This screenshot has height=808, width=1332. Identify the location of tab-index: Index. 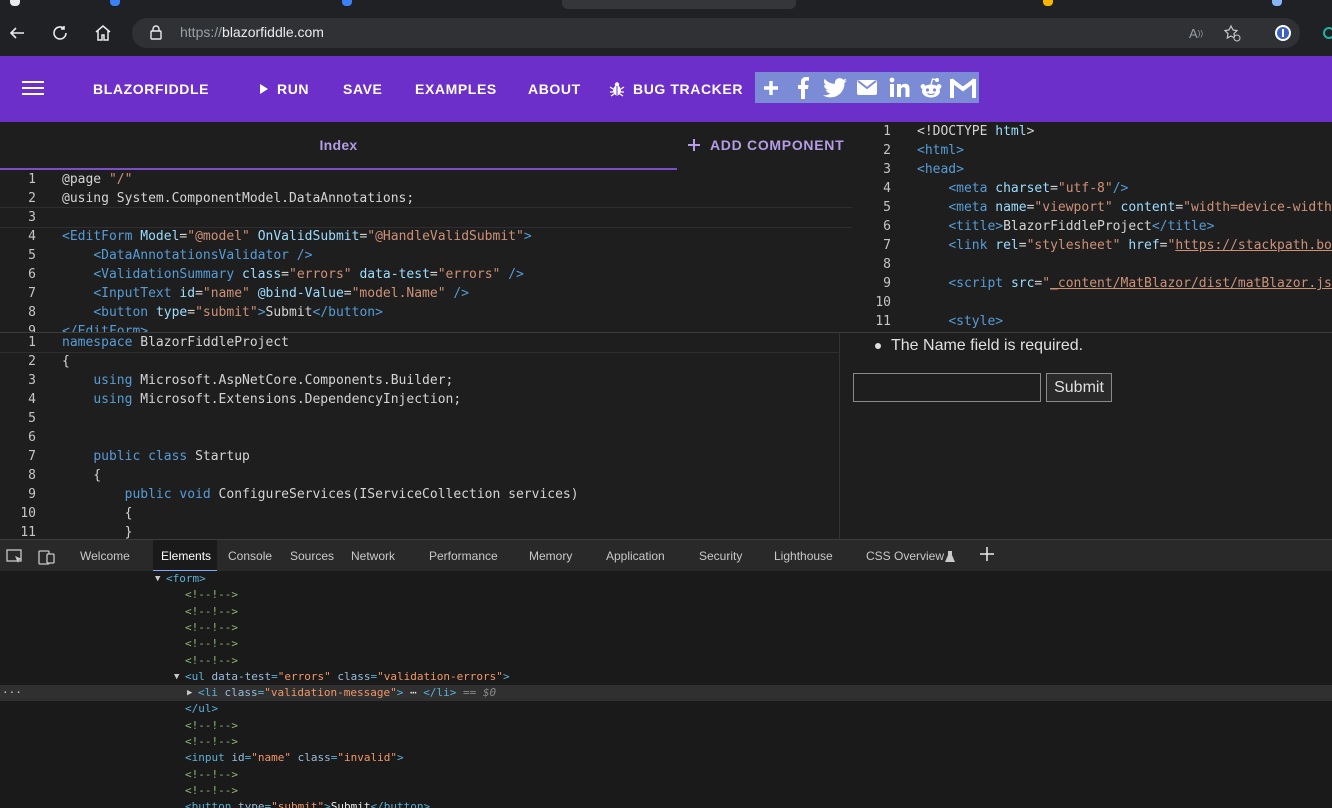
(338, 146).